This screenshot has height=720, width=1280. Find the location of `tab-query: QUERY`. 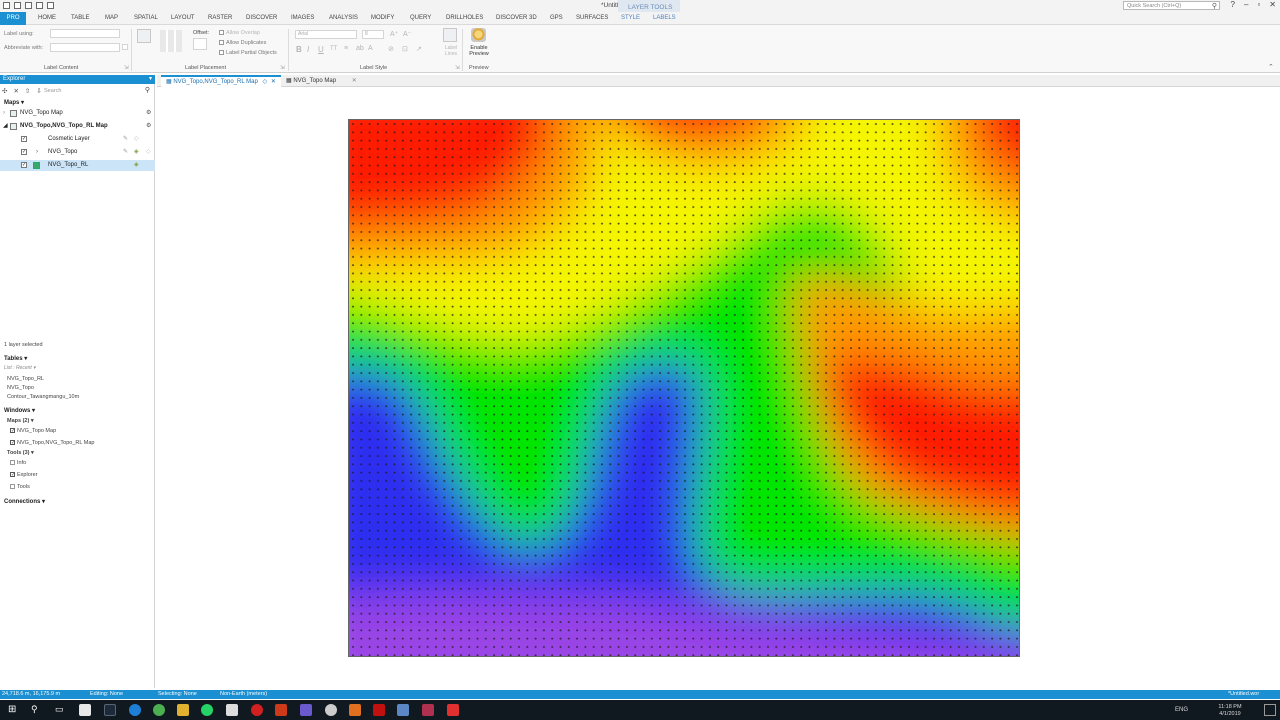

tab-query: QUERY is located at coordinates (420, 18).